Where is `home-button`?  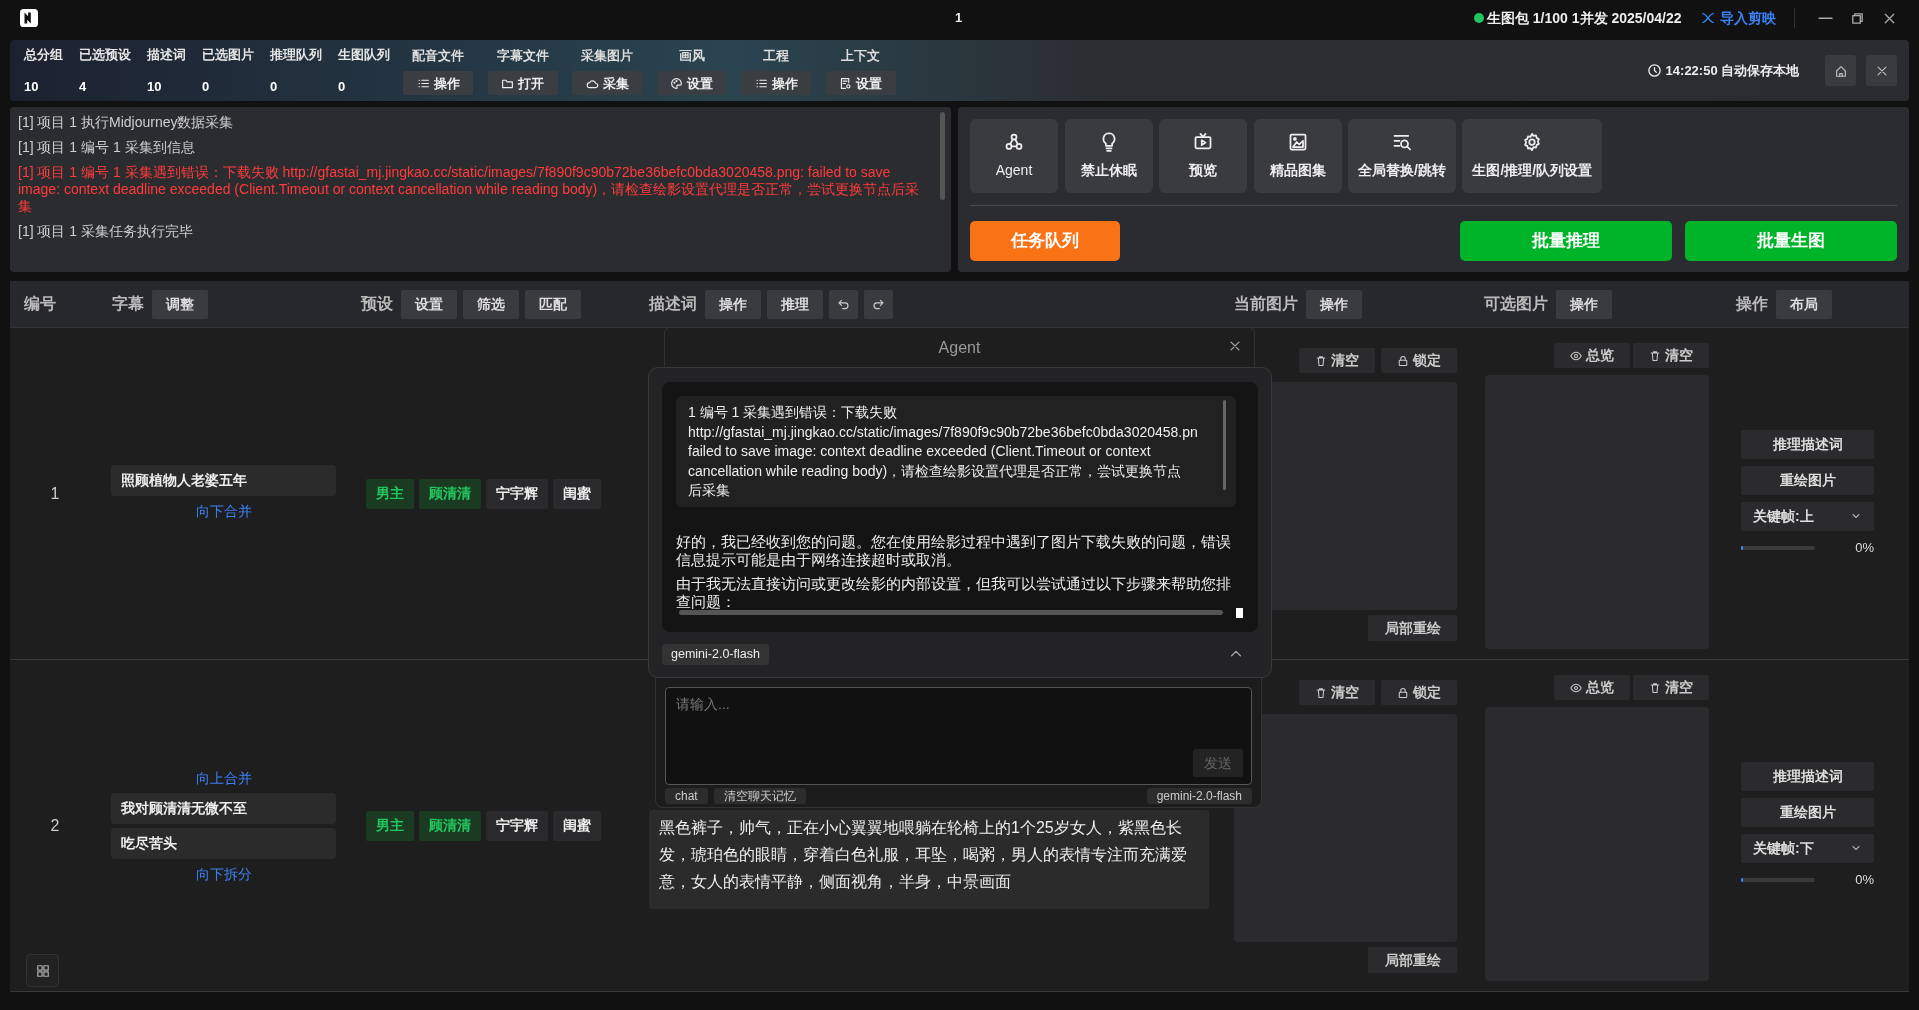
home-button is located at coordinates (1841, 70).